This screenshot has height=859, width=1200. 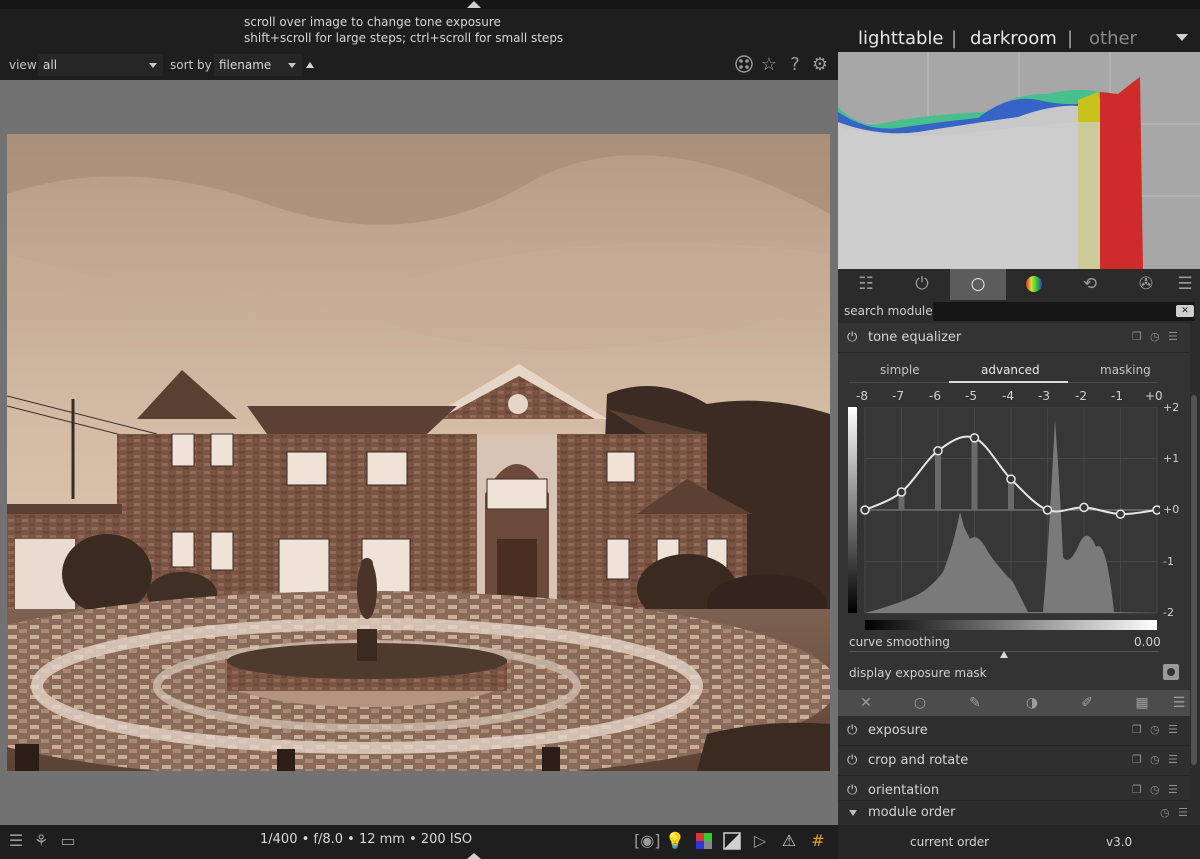 What do you see at coordinates (1008, 382) in the screenshot?
I see `active-tab-underline` at bounding box center [1008, 382].